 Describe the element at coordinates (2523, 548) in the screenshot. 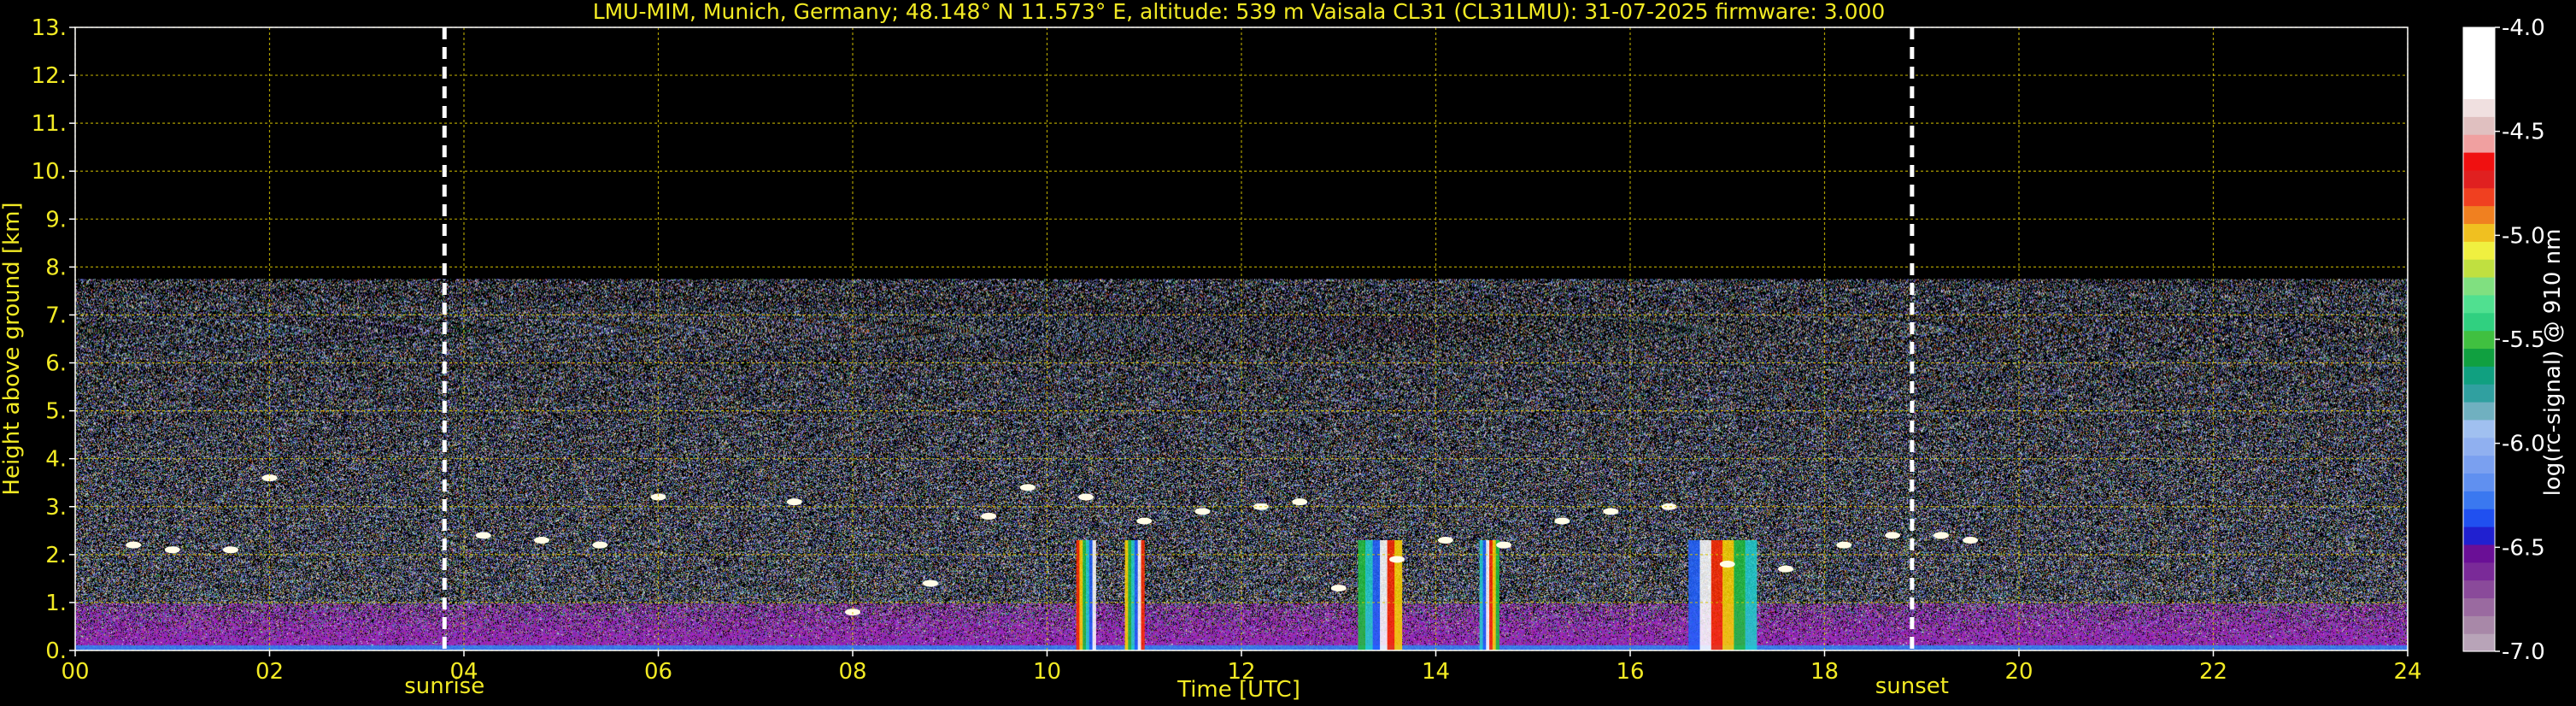

I see `colorbar-tick-label: -6.5` at that location.